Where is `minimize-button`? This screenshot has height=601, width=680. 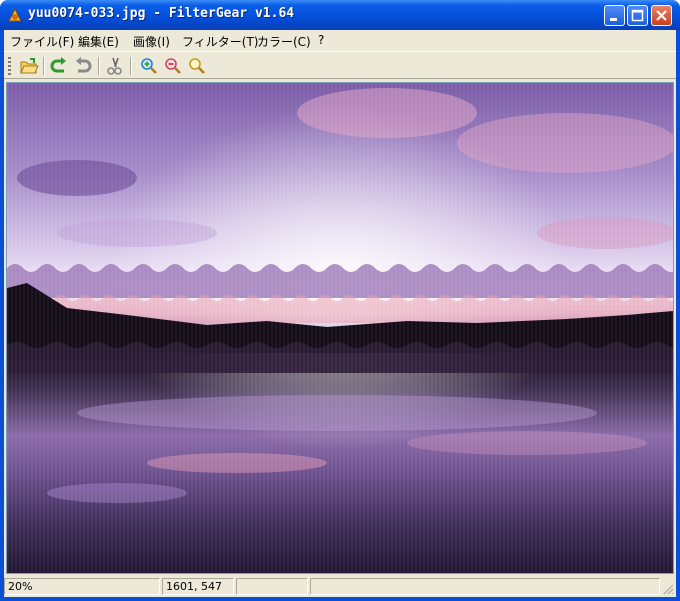 minimize-button is located at coordinates (614, 15).